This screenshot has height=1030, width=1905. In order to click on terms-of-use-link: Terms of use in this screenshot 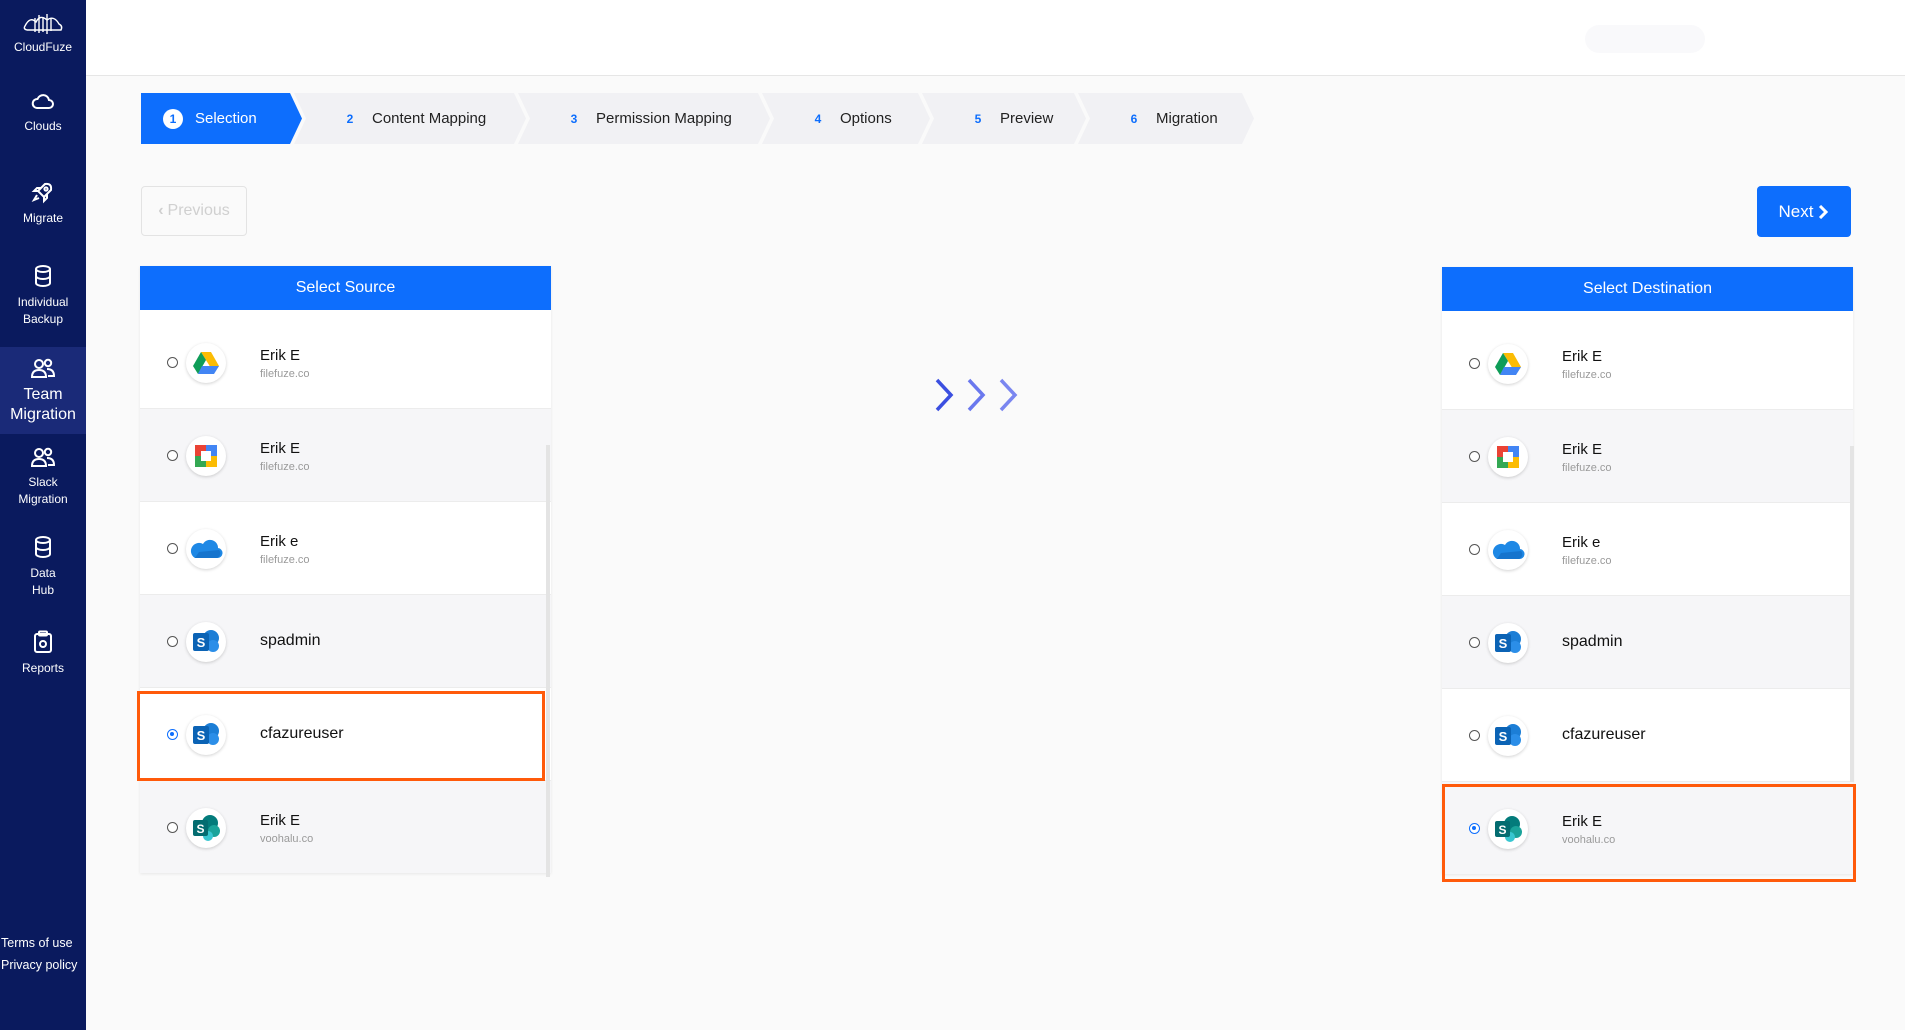, I will do `click(43, 943)`.